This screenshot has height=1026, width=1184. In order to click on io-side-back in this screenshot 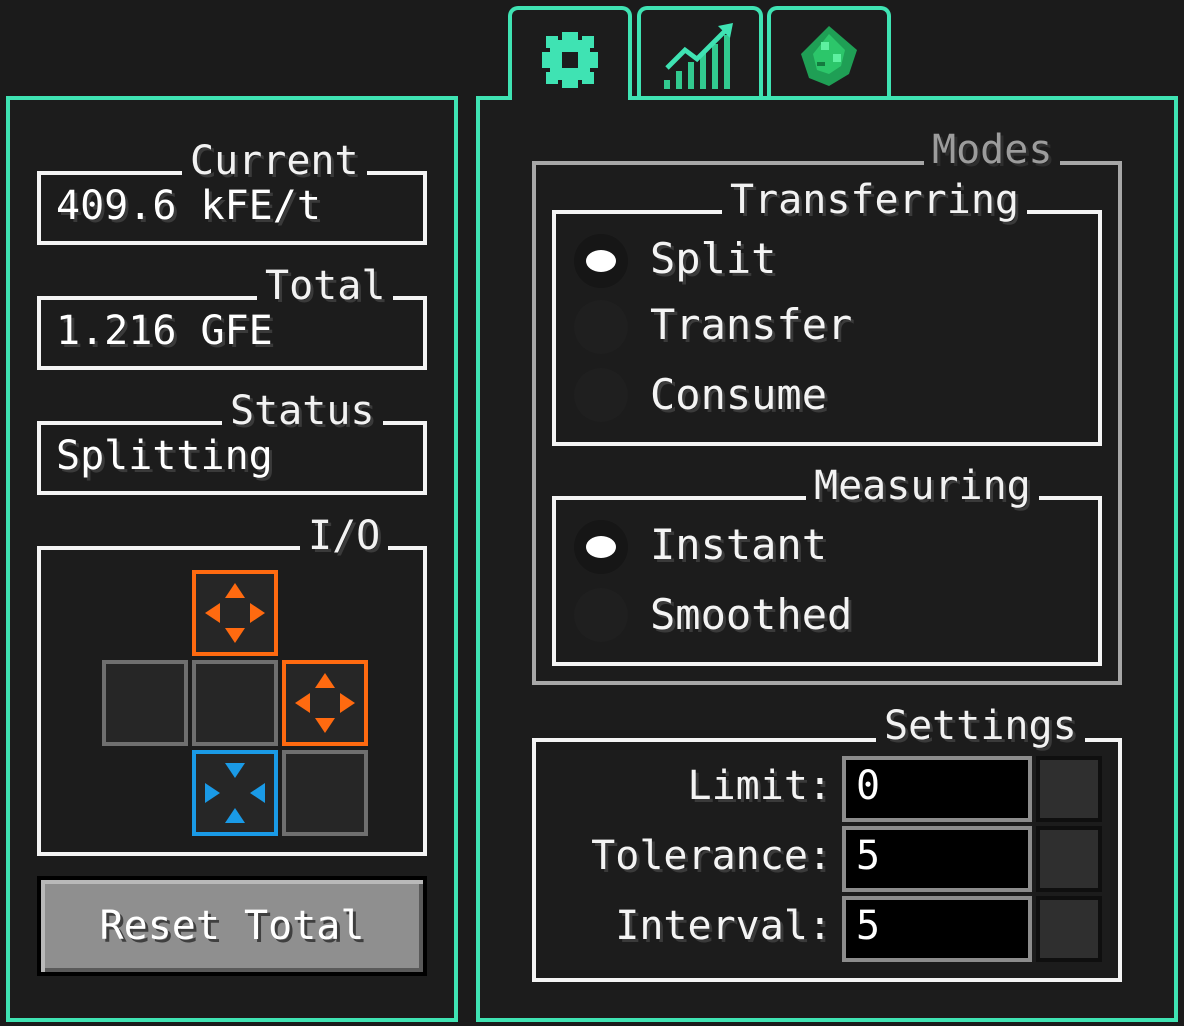, I will do `click(325, 793)`.